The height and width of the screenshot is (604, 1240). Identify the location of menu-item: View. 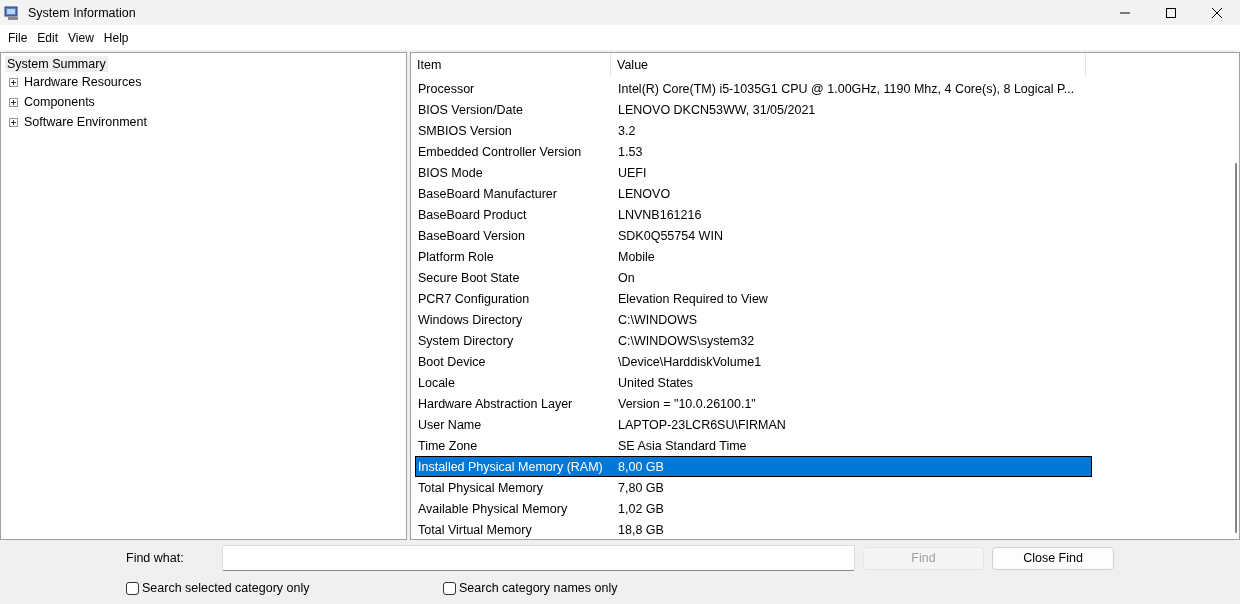
(81, 37).